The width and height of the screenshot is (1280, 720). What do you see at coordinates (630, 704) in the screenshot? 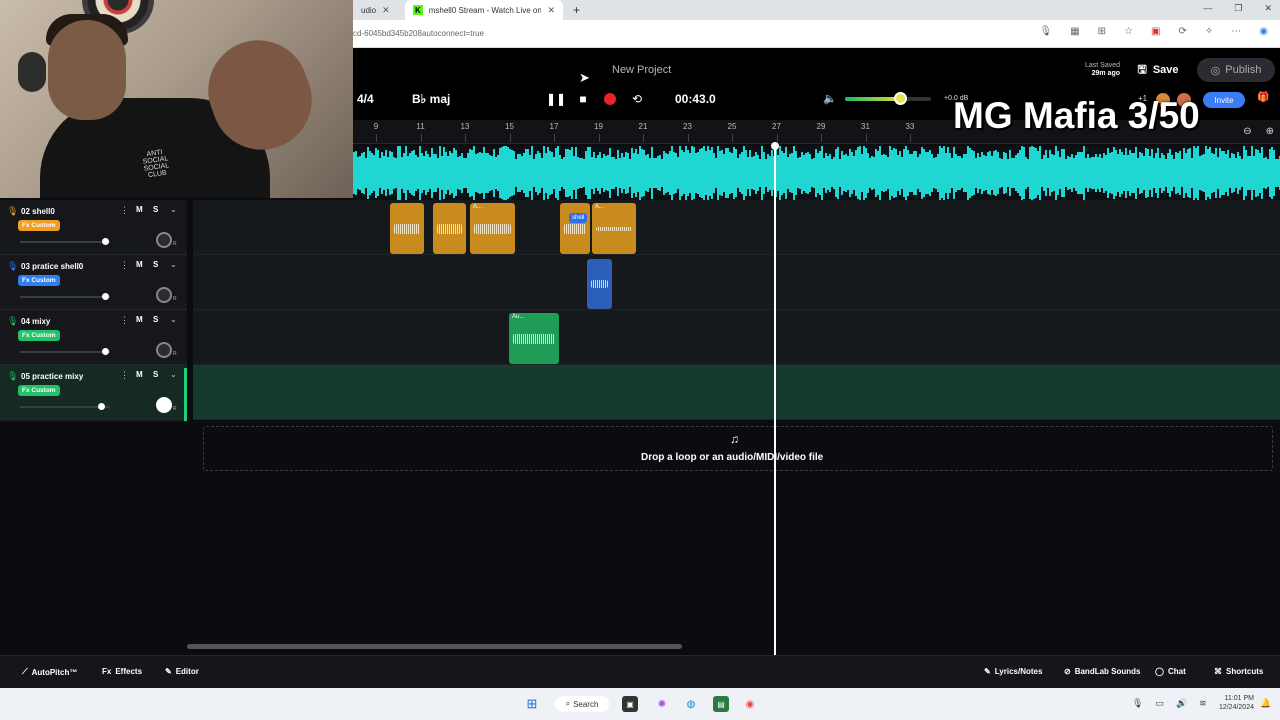
I see `task-view-icon: ▣` at bounding box center [630, 704].